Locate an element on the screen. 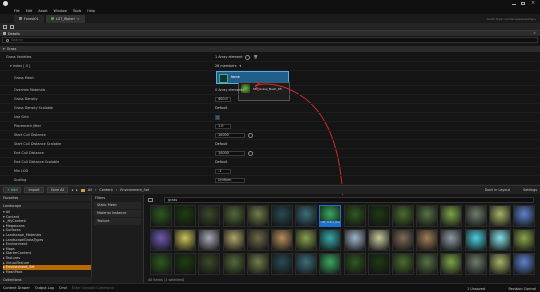 This screenshot has width=540, height=292. asset-search-bar: grass is located at coordinates (349, 200).